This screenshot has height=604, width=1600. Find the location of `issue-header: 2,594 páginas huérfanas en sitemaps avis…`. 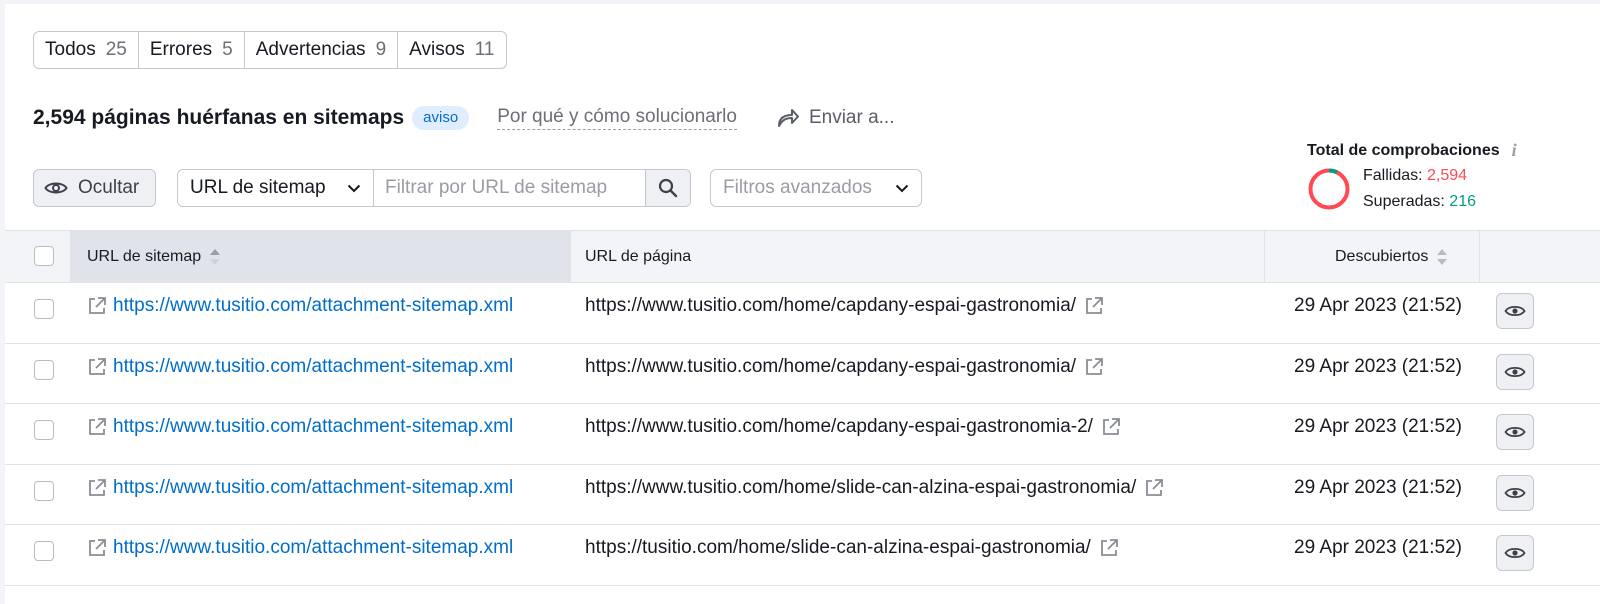

issue-header: 2,594 páginas huérfanas en sitemaps avis… is located at coordinates (464, 118).